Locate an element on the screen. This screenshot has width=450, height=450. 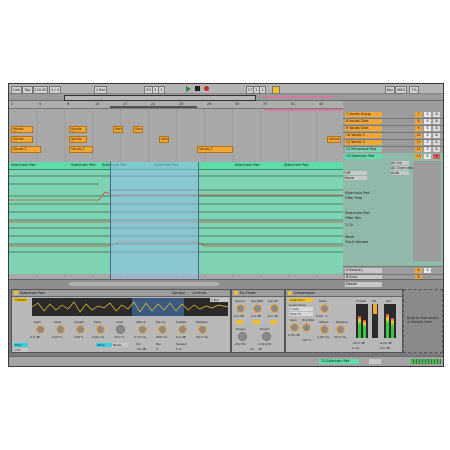
eq-lo-on-button is located at coordinates (239, 322).